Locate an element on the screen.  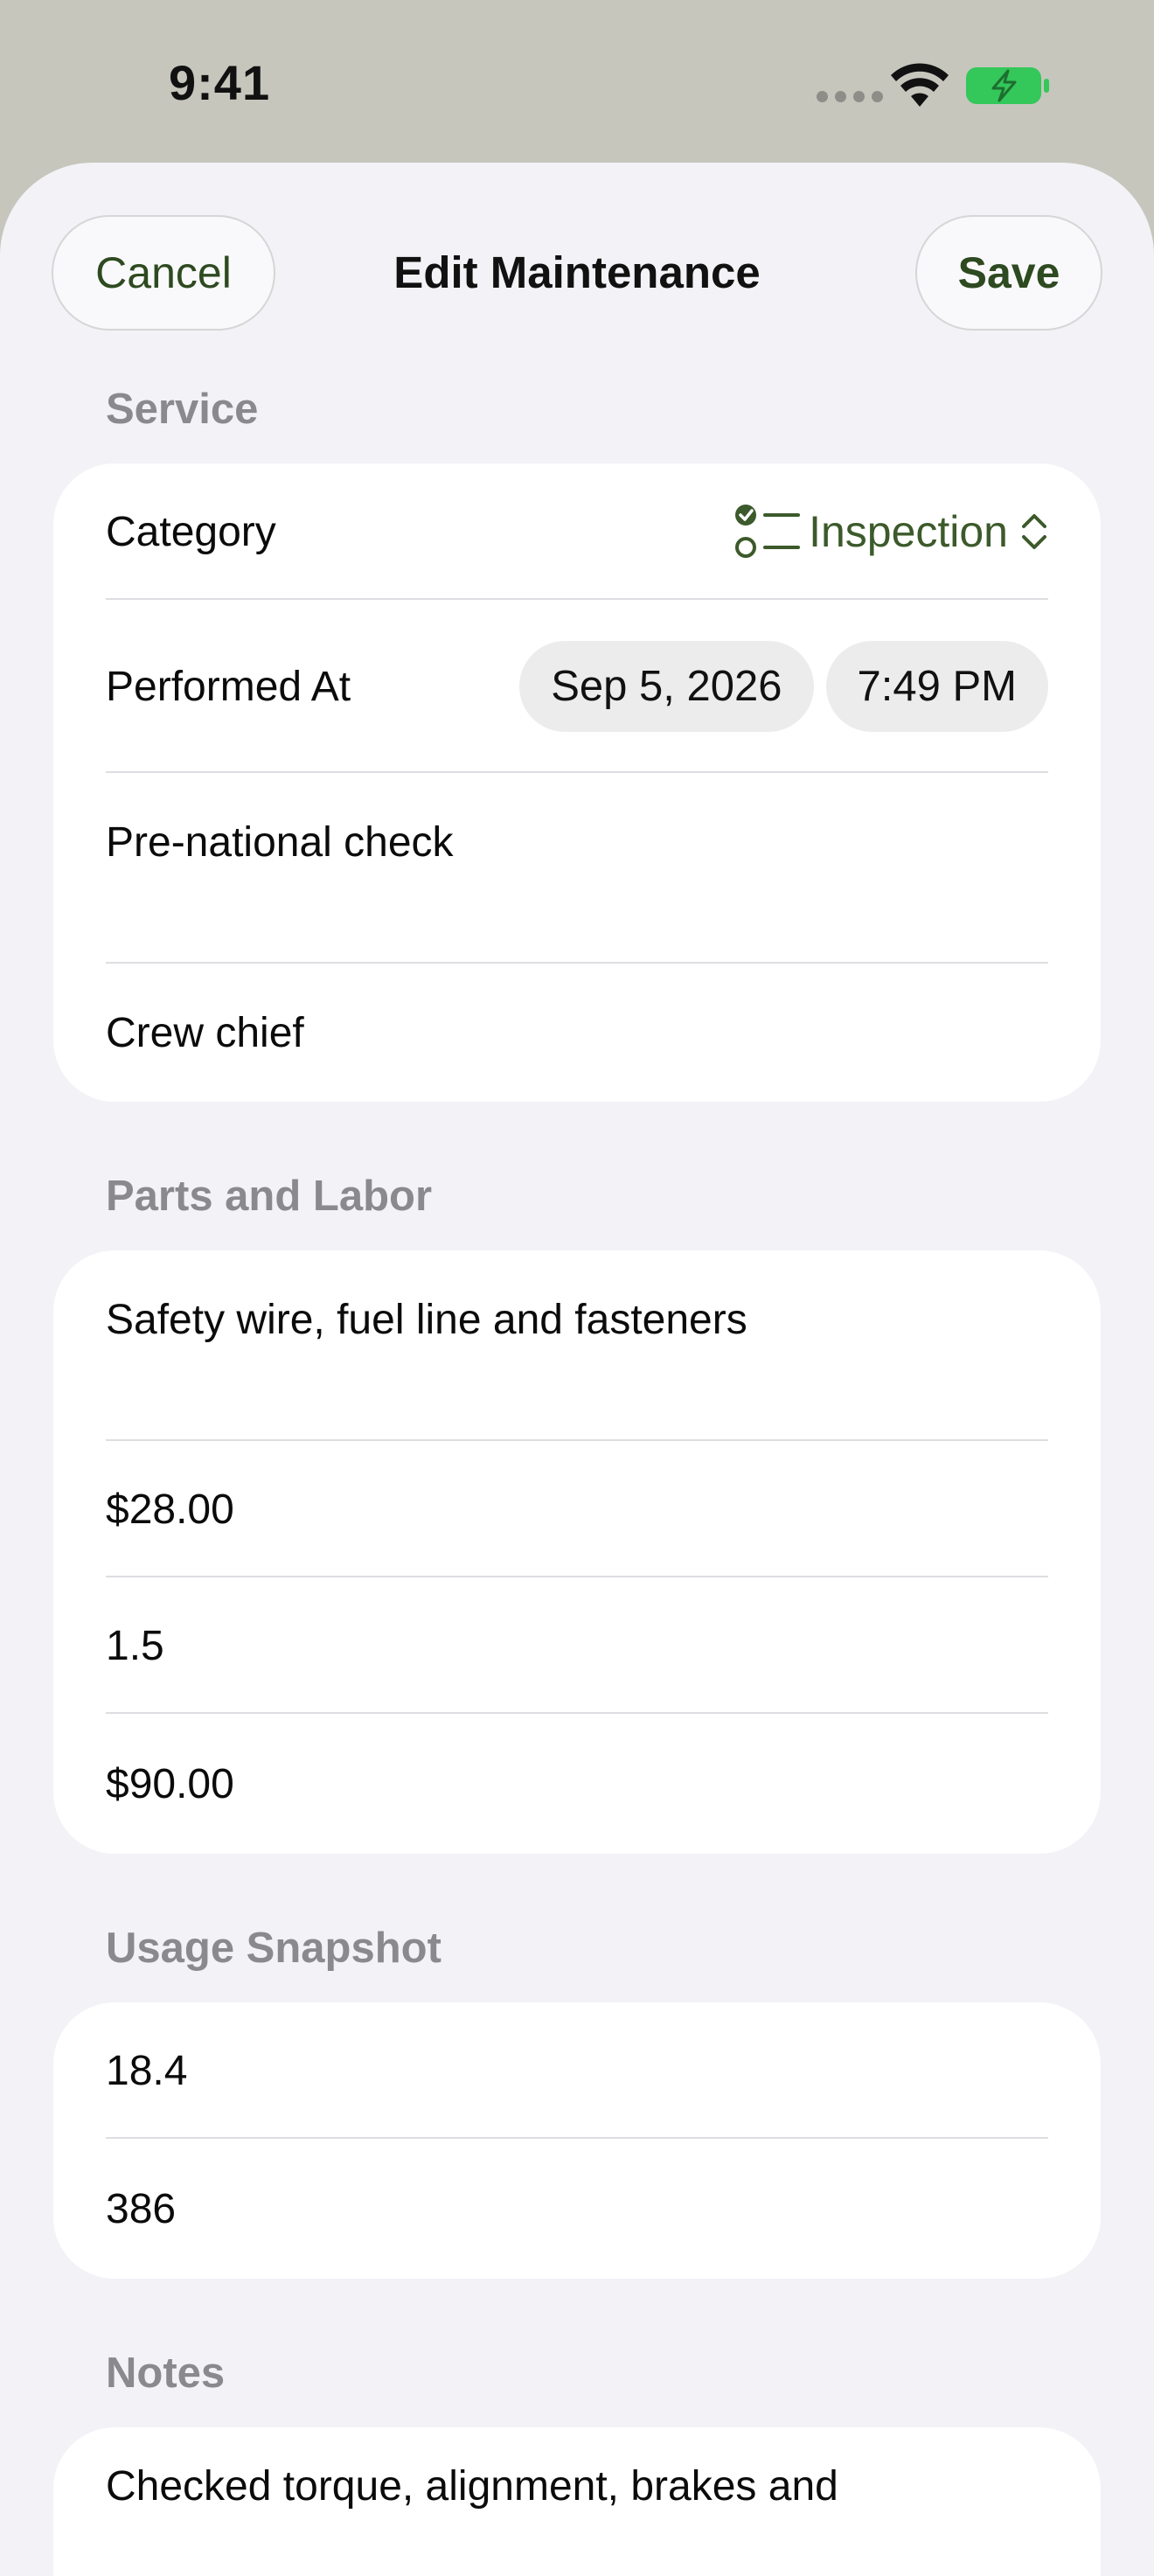
section-header-usage: Usage Snapshot is located at coordinates (273, 1948).